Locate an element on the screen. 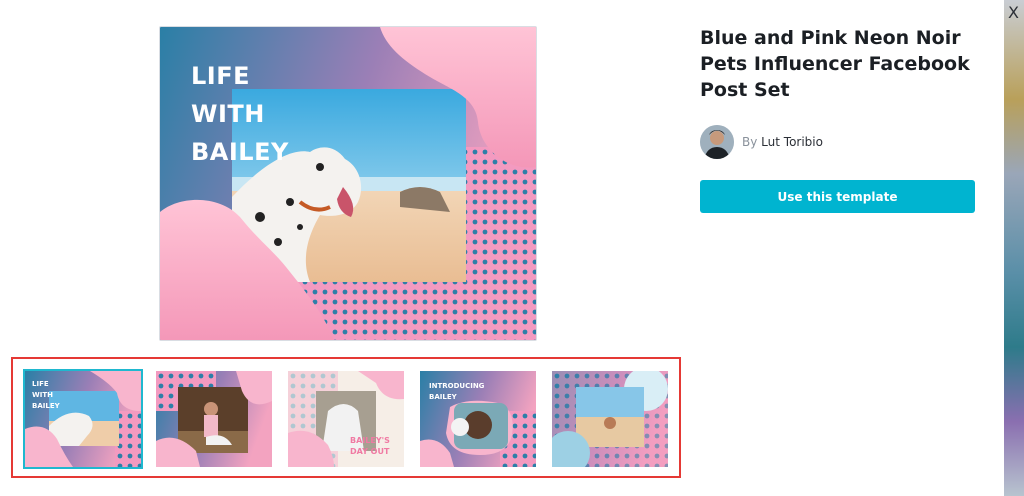  author-name: Lut Toribio is located at coordinates (792, 142).